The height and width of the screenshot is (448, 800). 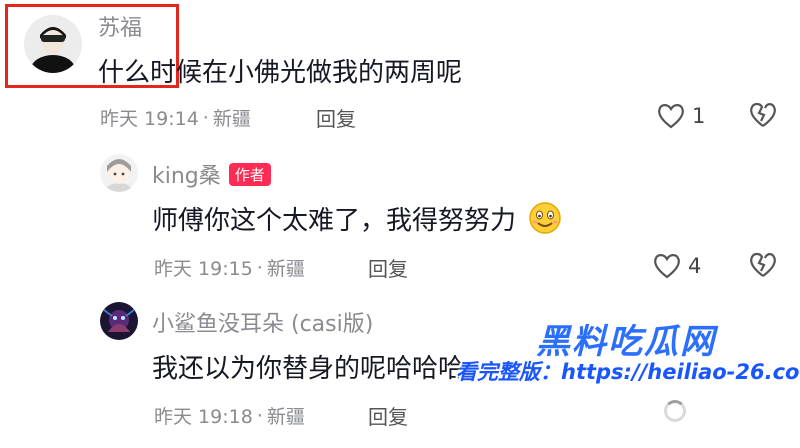 I want to click on comment-time: 昨天 19:15, so click(x=203, y=269).